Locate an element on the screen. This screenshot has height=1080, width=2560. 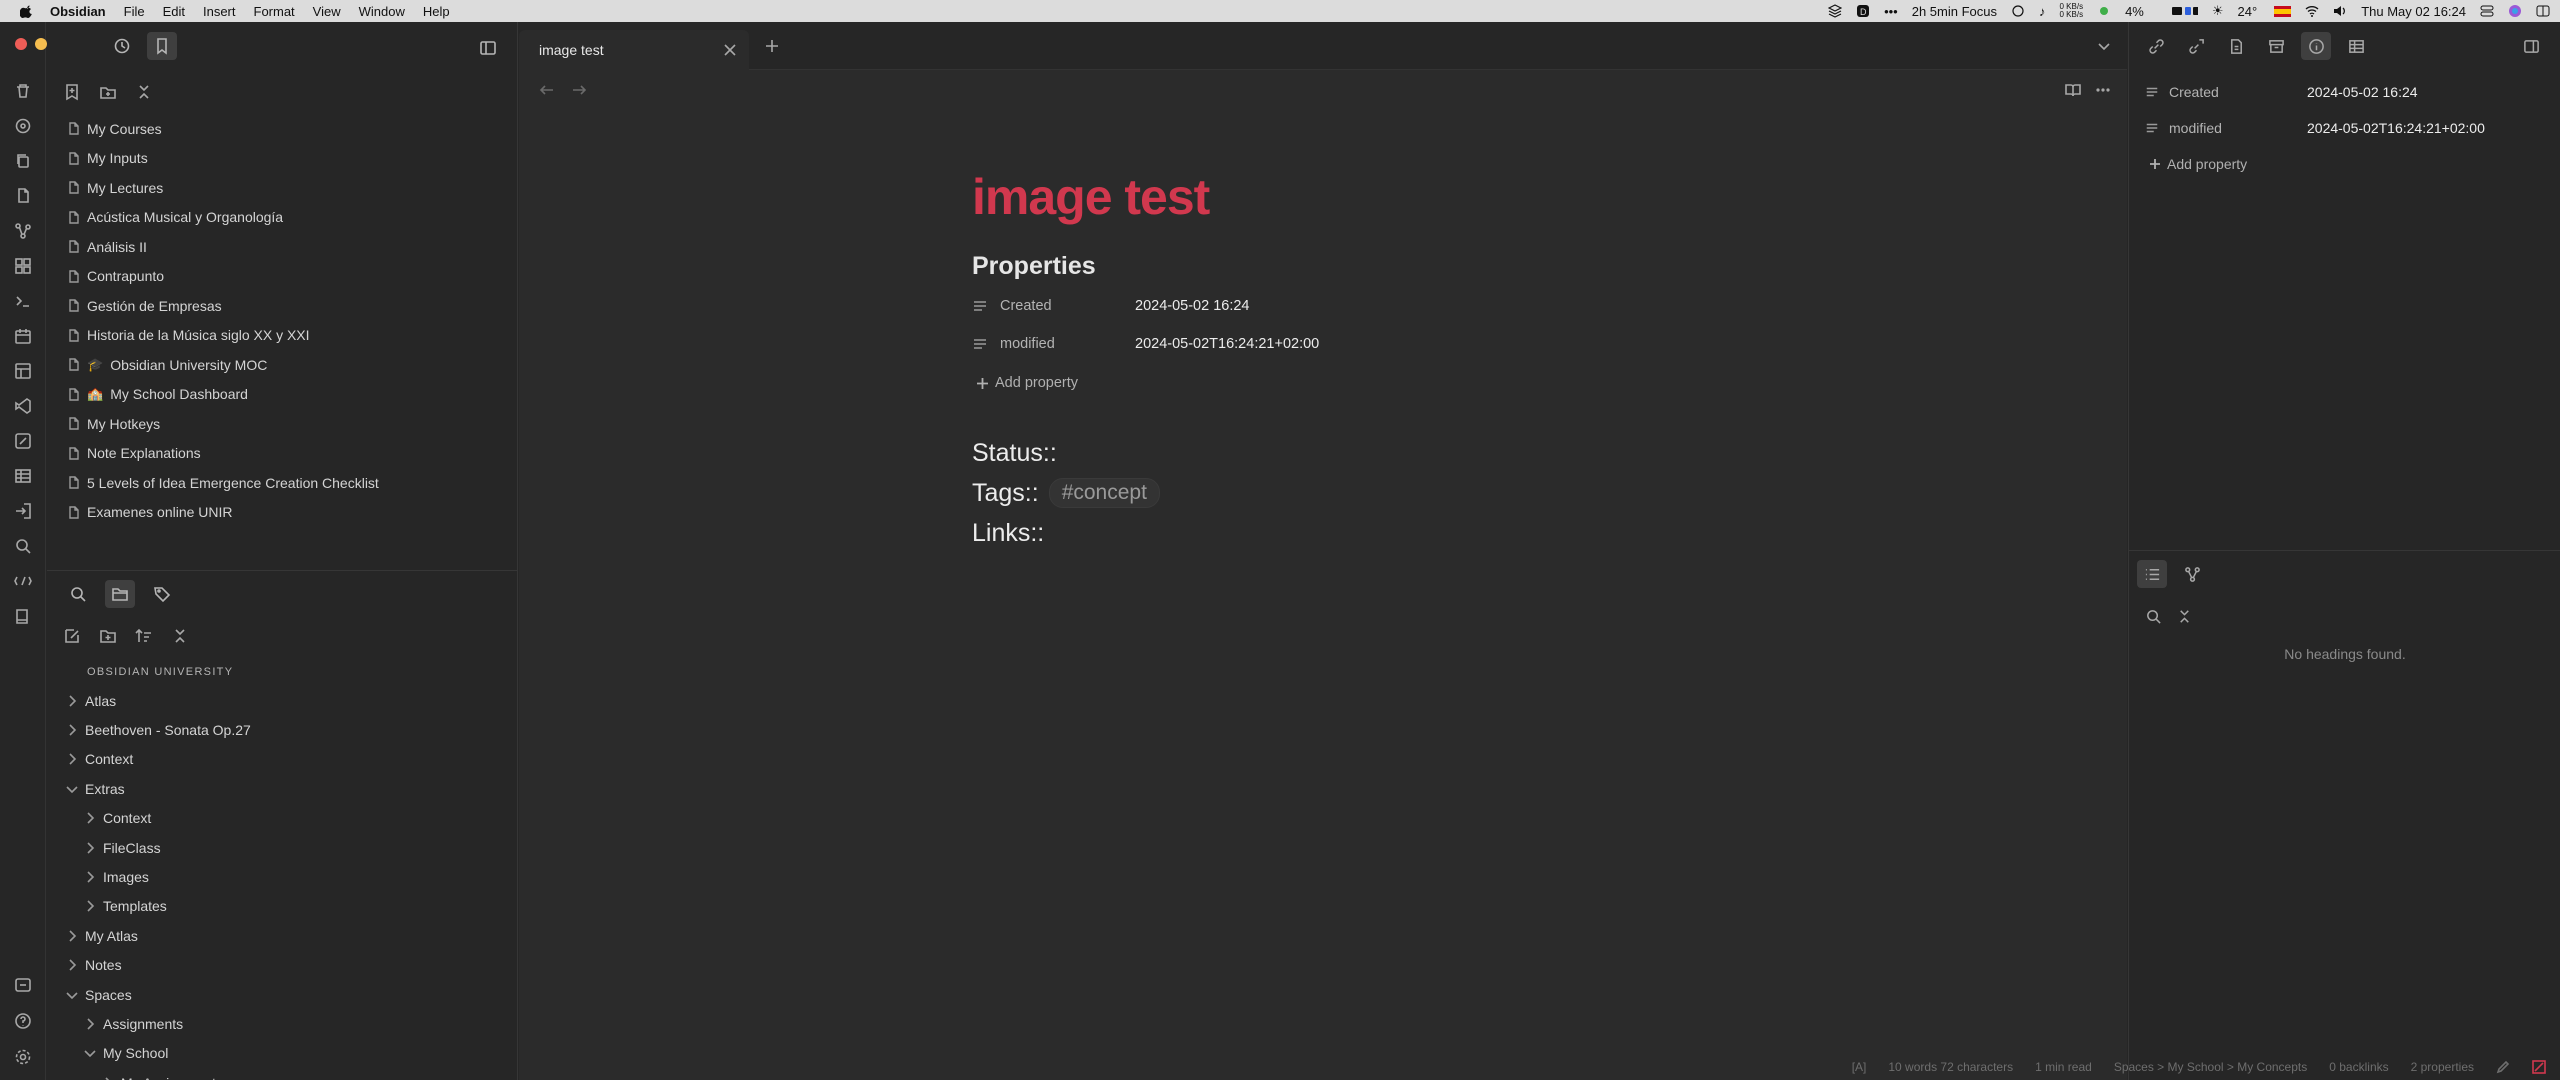
folder-item: My School is located at coordinates (282, 1053).